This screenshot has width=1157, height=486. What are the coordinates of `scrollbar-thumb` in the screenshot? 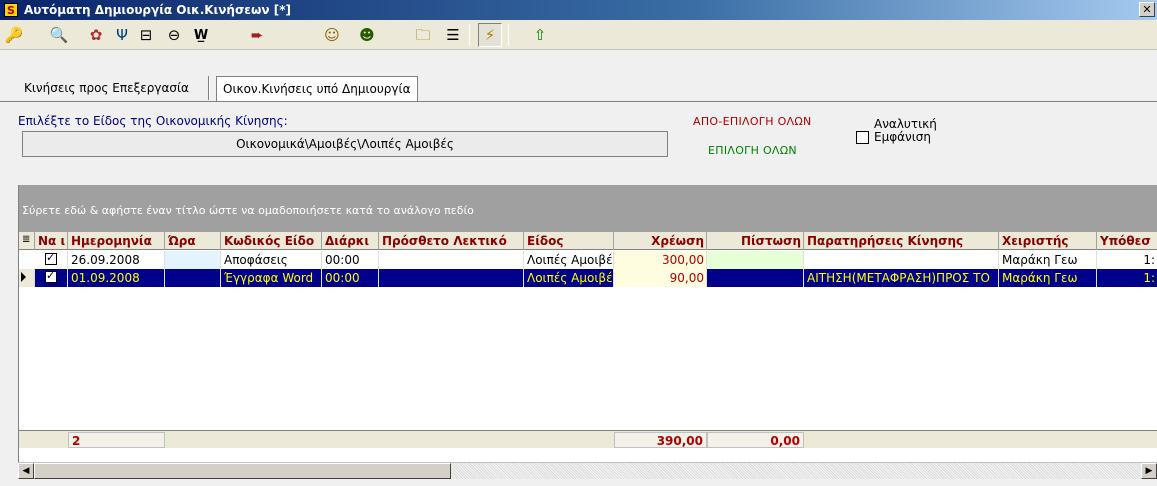 It's located at (242, 471).